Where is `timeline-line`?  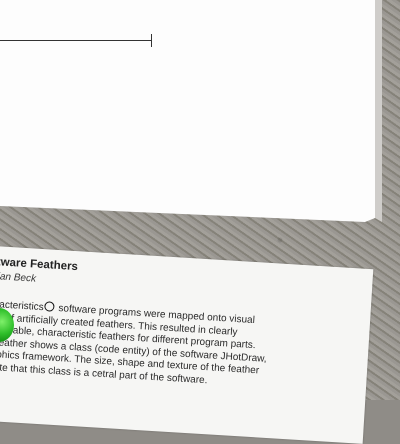
timeline-line is located at coordinates (76, 40).